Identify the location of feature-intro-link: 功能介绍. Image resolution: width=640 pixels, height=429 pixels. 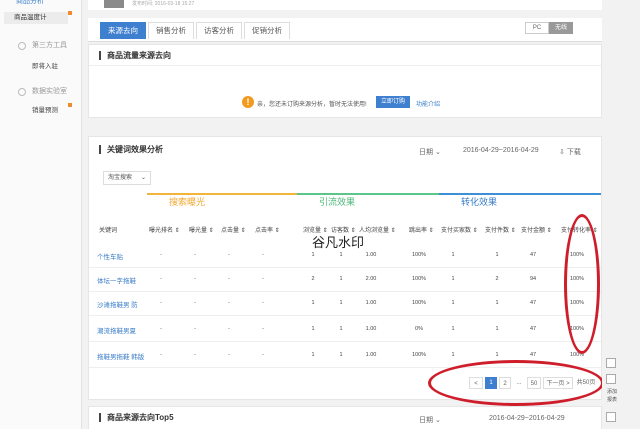
(428, 103).